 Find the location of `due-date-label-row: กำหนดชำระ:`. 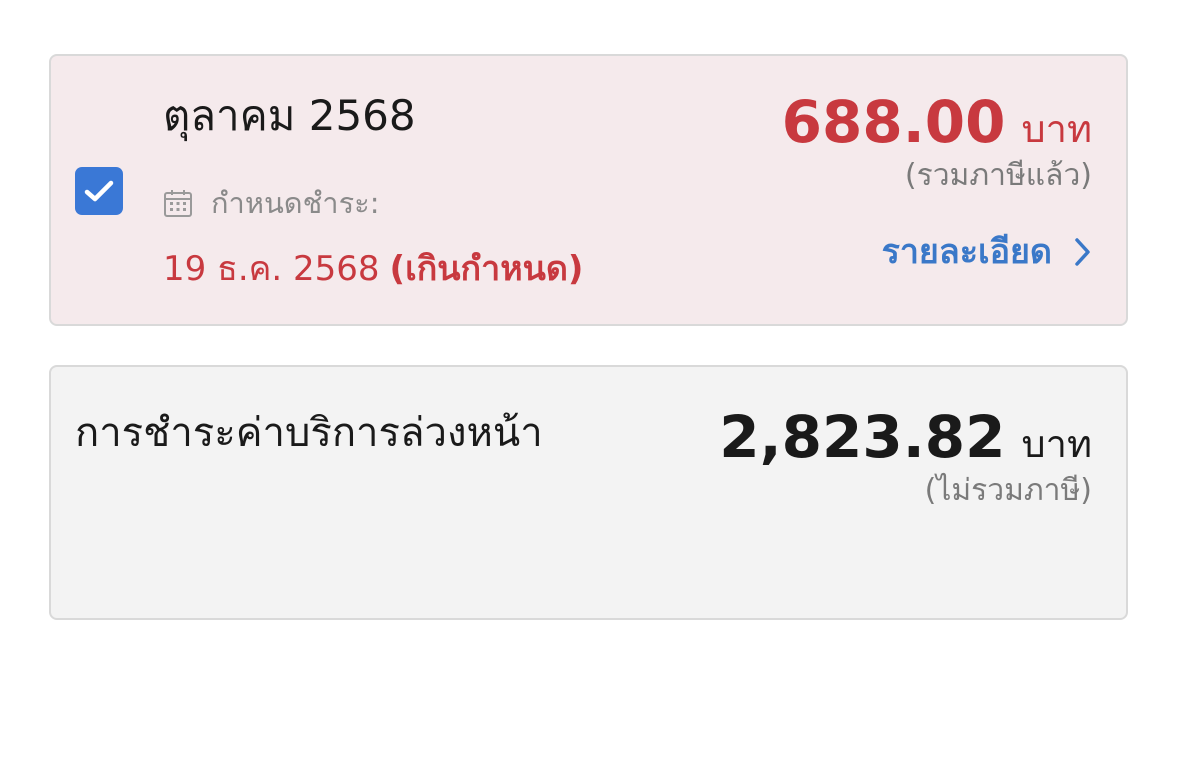

due-date-label-row: กำหนดชำระ: is located at coordinates (271, 203).